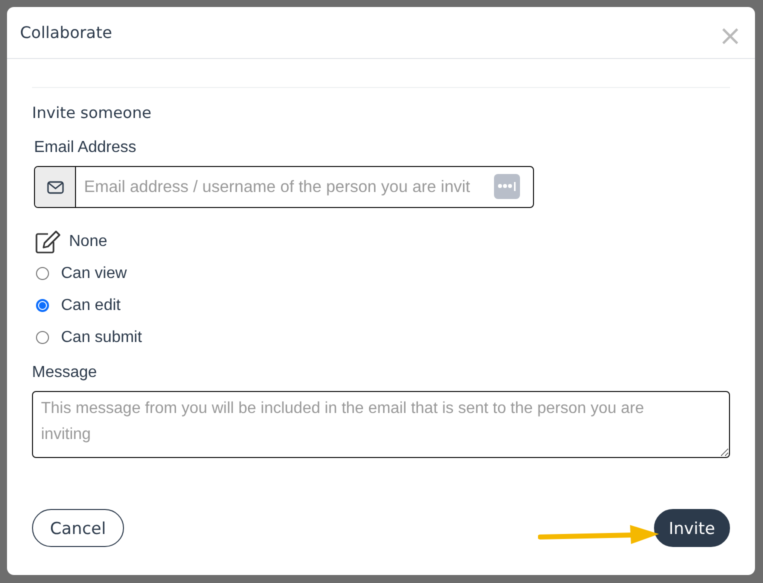  What do you see at coordinates (85, 148) in the screenshot?
I see `field-label: Email Address` at bounding box center [85, 148].